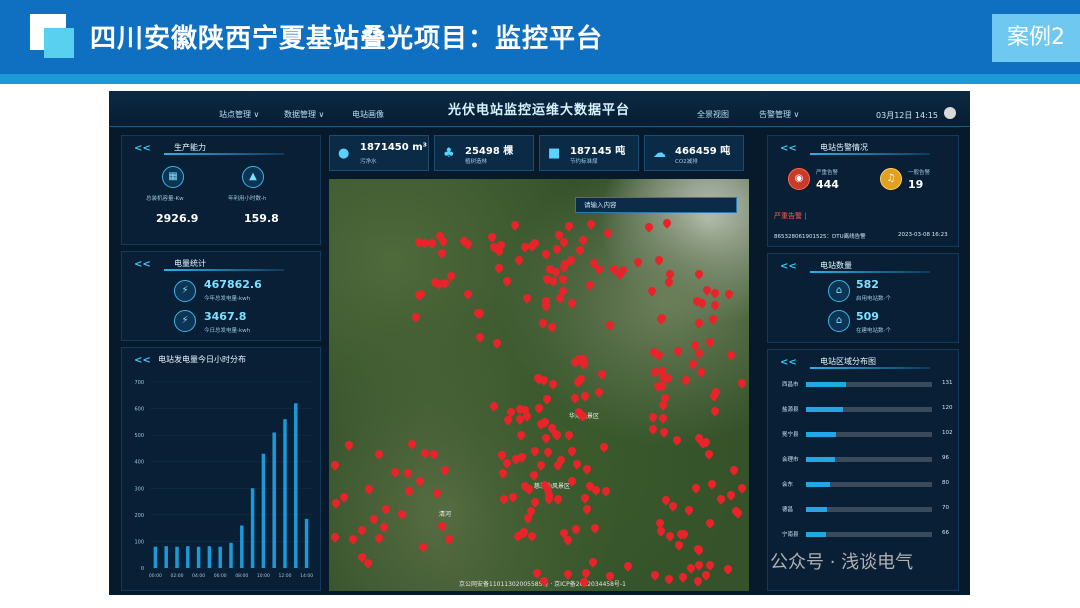  I want to click on avatar, so click(950, 113).